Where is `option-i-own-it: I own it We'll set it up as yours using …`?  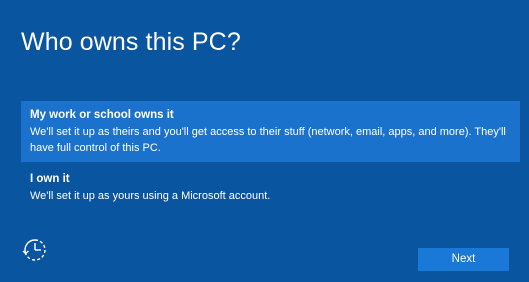 option-i-own-it: I own it We'll set it up as yours using … is located at coordinates (270, 186).